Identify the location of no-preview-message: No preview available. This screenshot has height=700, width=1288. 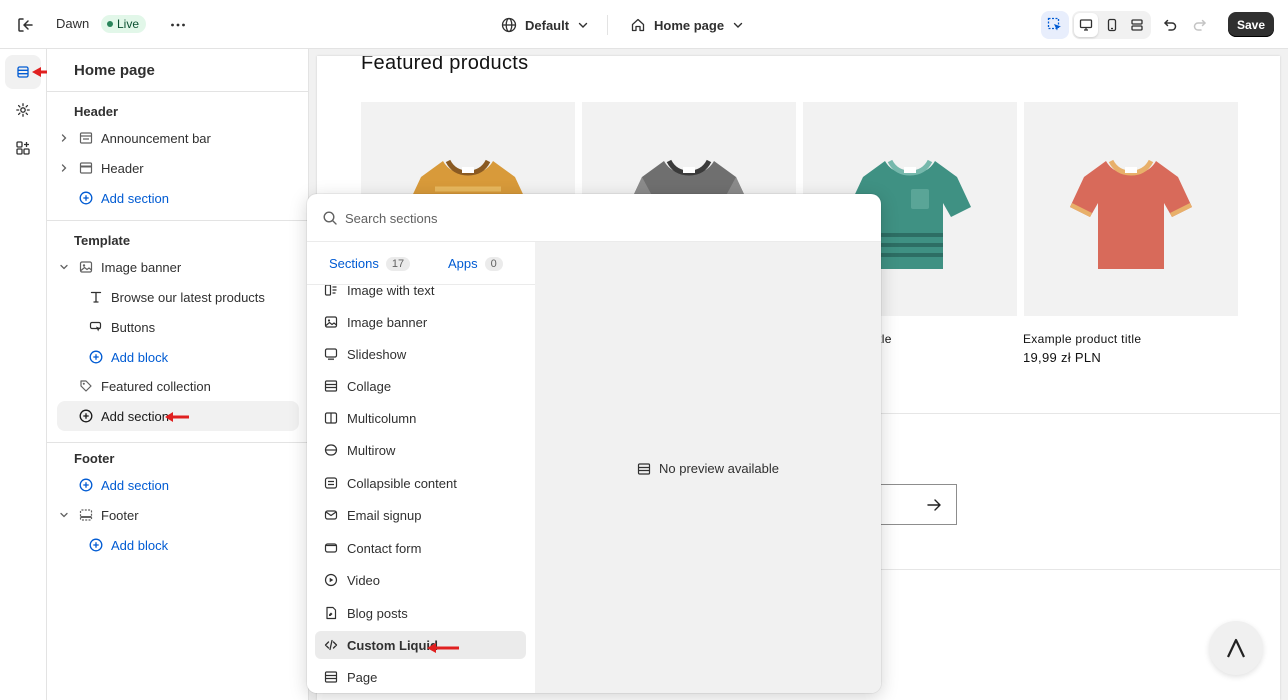
(708, 468).